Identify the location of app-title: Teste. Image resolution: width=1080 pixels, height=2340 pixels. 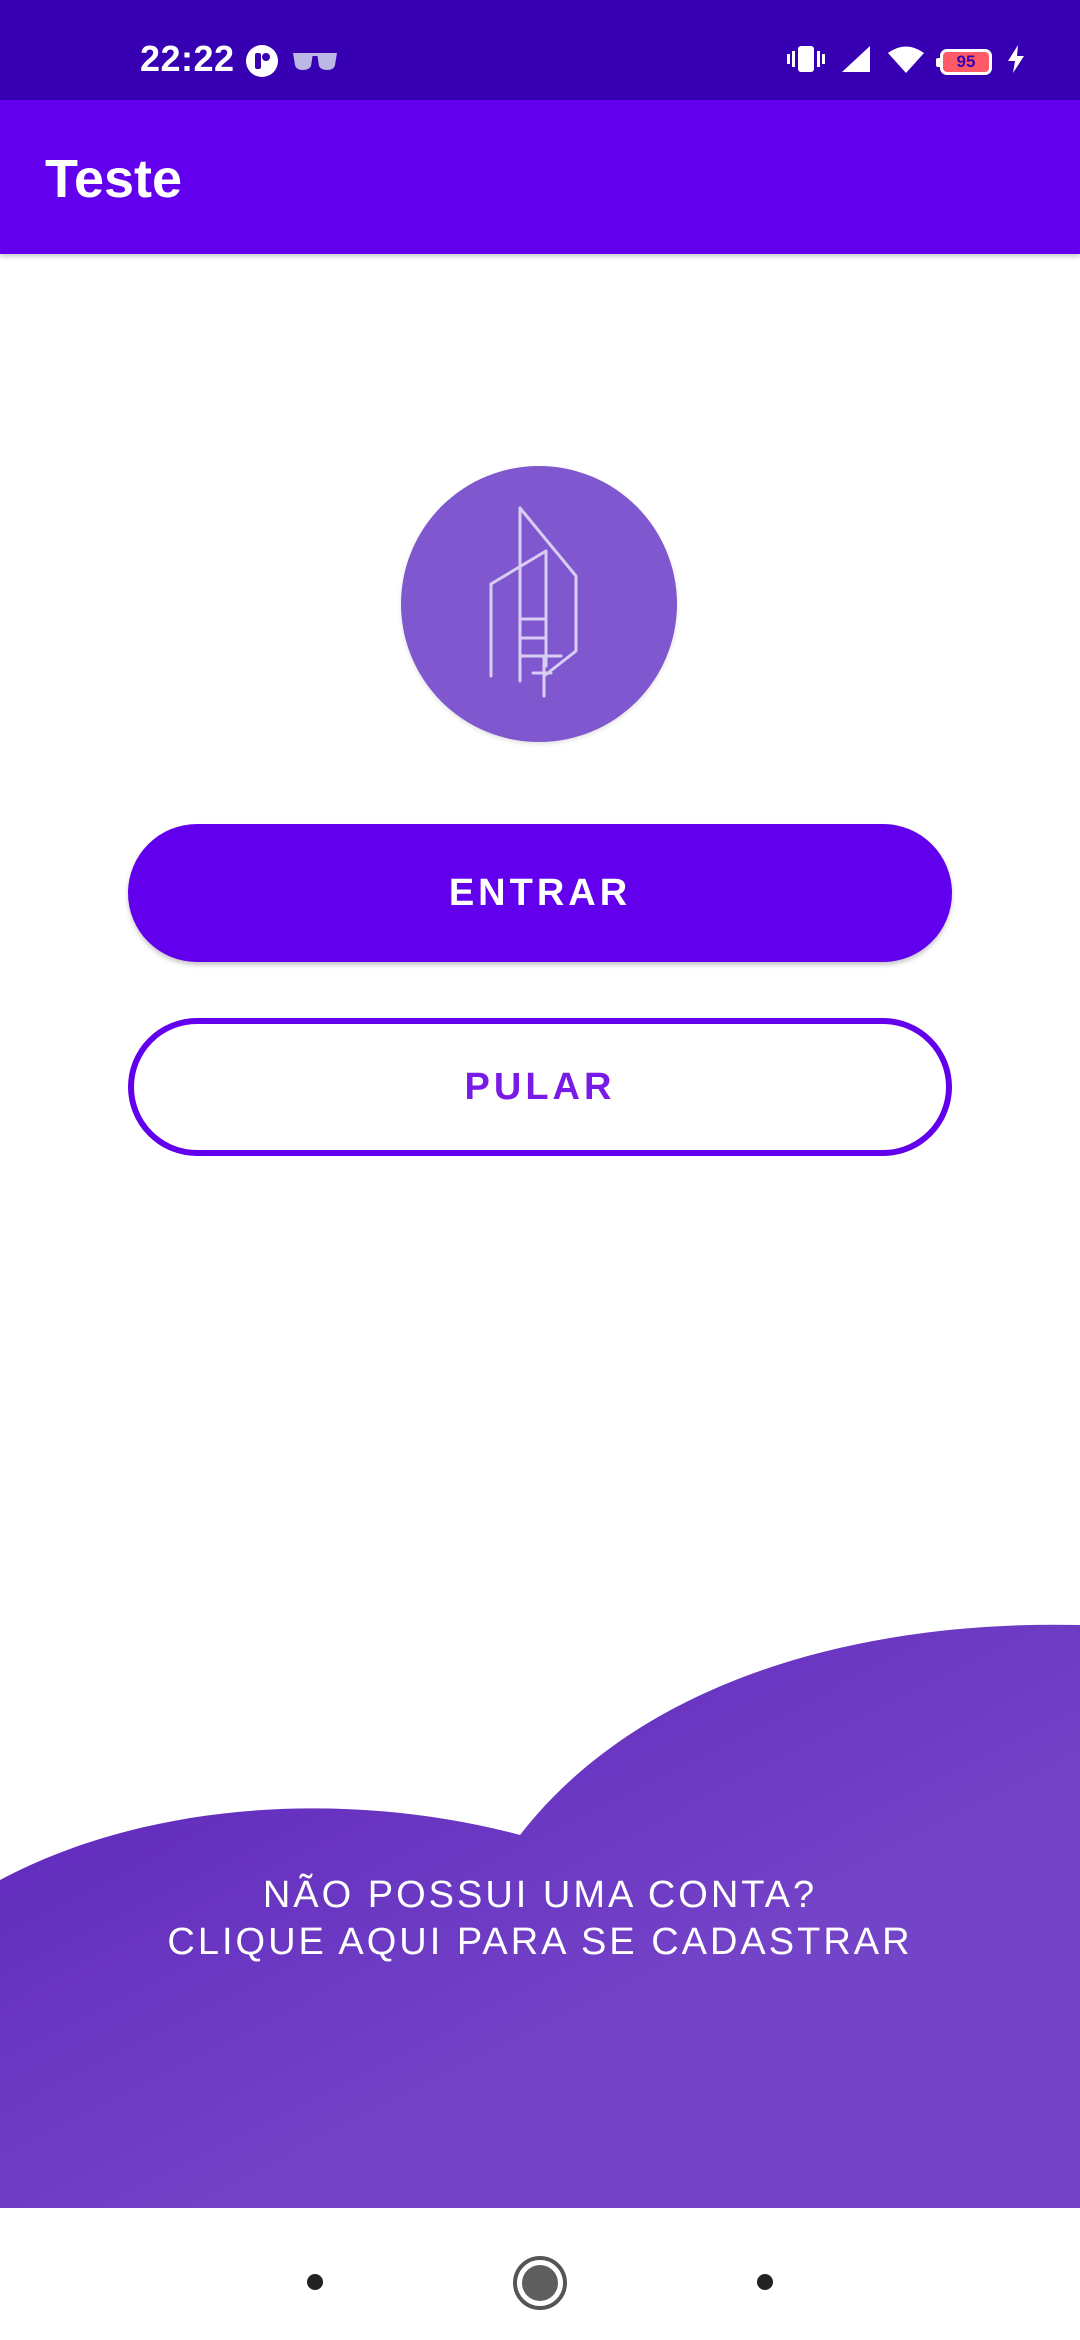
(114, 179).